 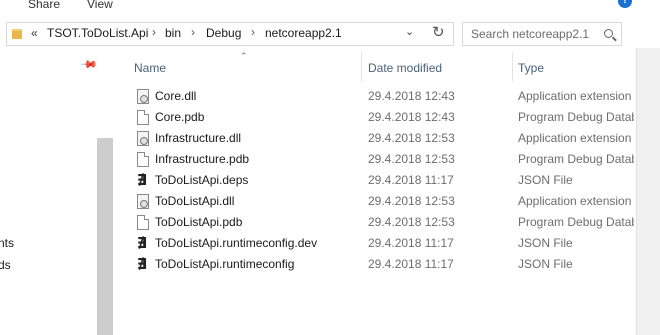 I want to click on folder-icon, so click(x=17, y=34).